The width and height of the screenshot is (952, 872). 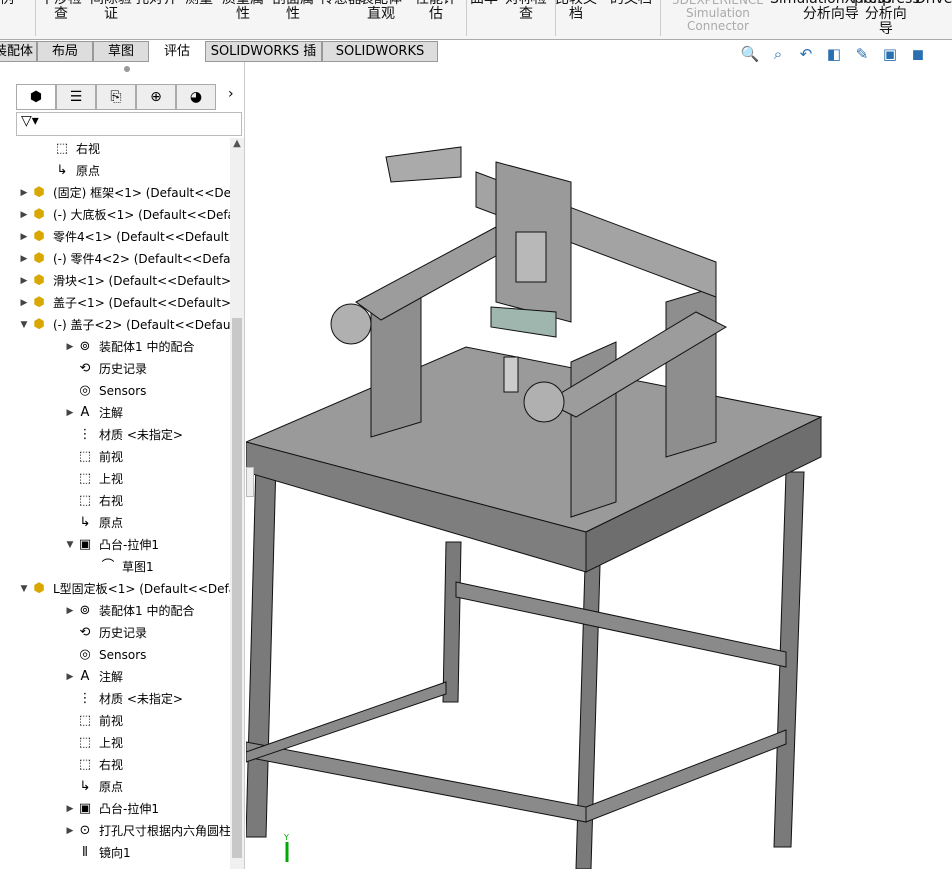 I want to click on tree-item-label: 凸台-拉伸1, so click(x=129, y=809).